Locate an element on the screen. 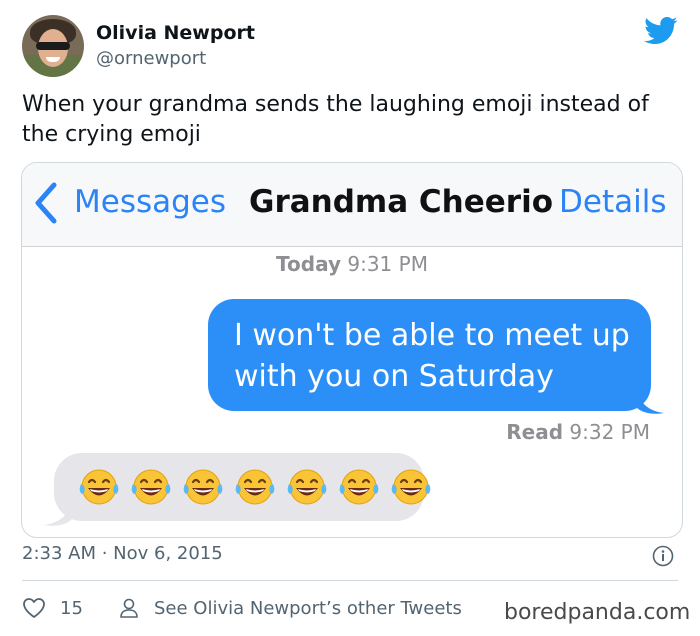 This screenshot has height=636, width=700. person-icon is located at coordinates (129, 608).